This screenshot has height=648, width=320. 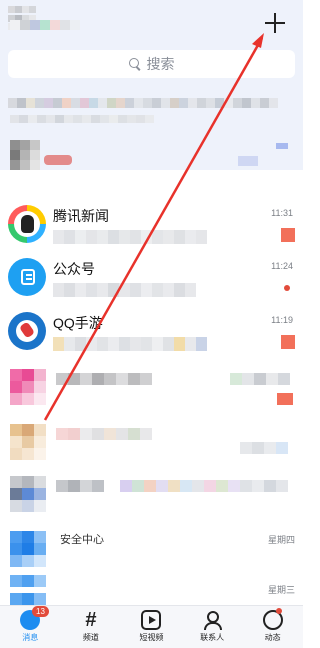 What do you see at coordinates (91, 620) in the screenshot?
I see `channel-icon: #` at bounding box center [91, 620].